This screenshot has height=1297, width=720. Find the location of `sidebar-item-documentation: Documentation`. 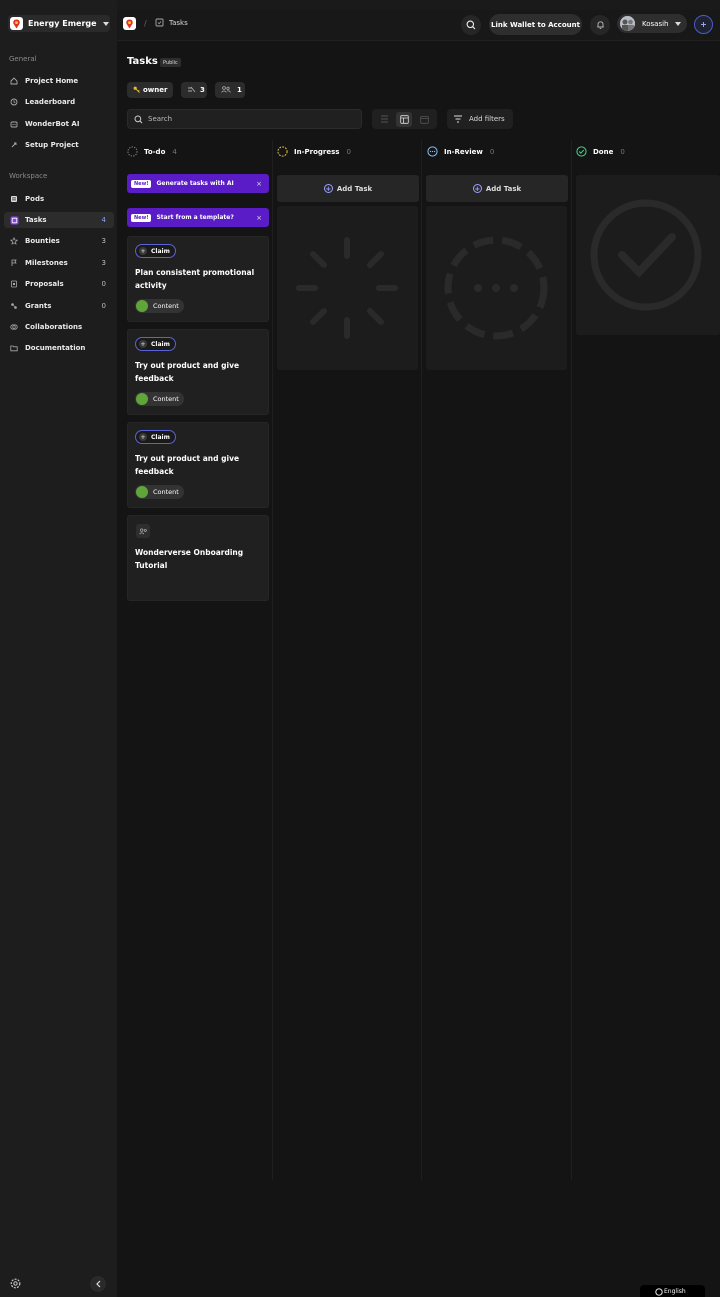

sidebar-item-documentation: Documentation is located at coordinates (59, 348).